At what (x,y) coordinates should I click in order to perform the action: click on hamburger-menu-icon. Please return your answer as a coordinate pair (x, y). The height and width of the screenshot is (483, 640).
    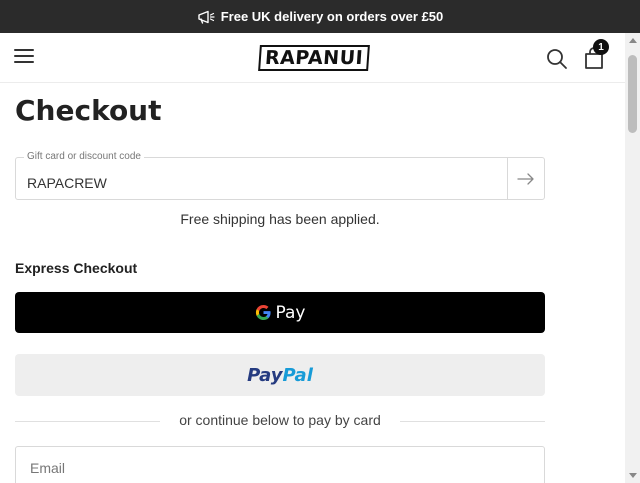
    Looking at the image, I should click on (24, 58).